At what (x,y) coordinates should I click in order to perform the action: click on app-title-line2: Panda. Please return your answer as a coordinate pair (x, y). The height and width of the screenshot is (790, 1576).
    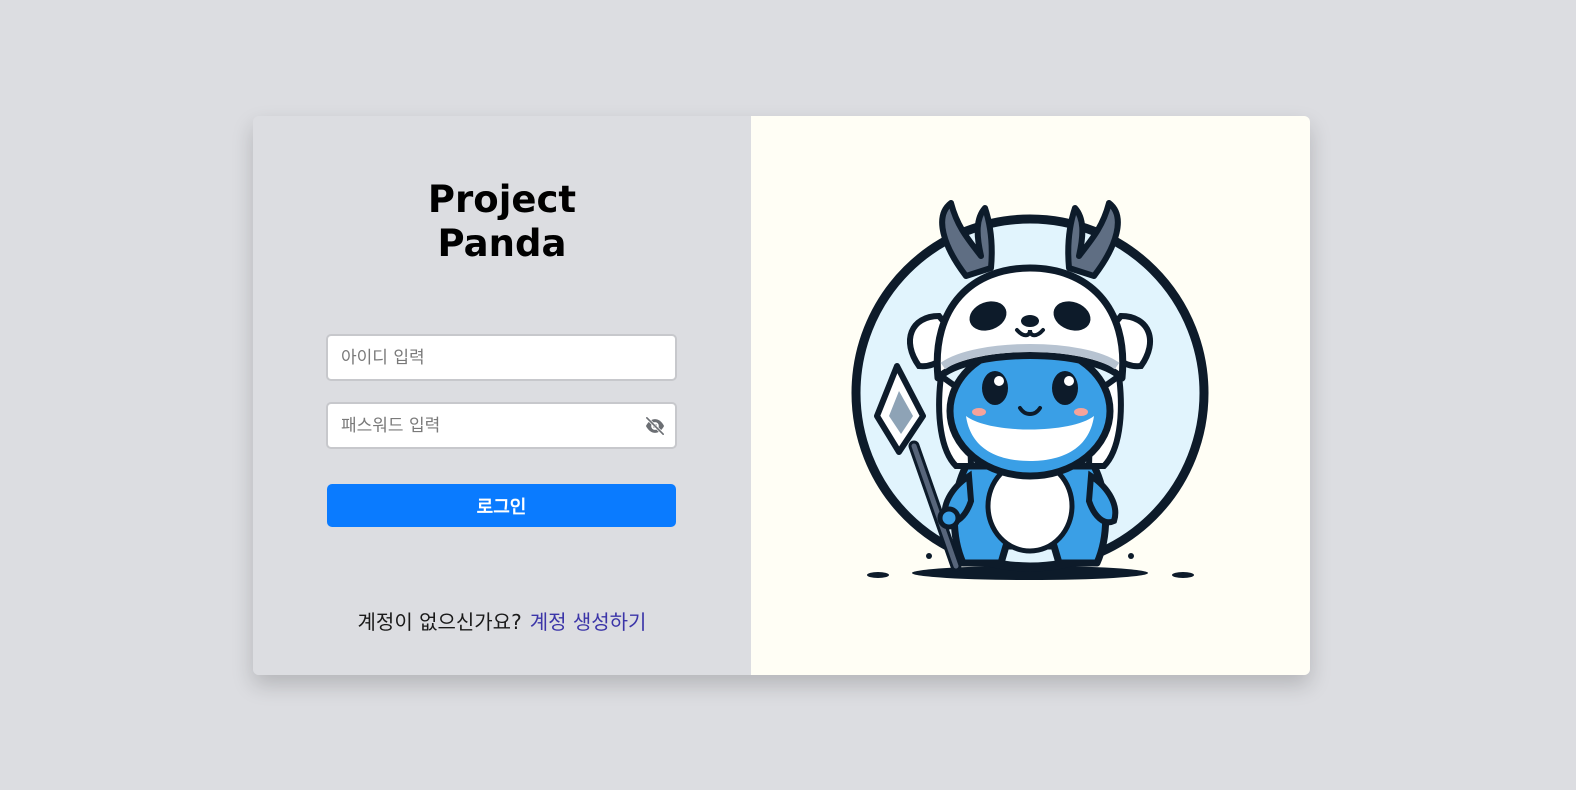
    Looking at the image, I should click on (502, 243).